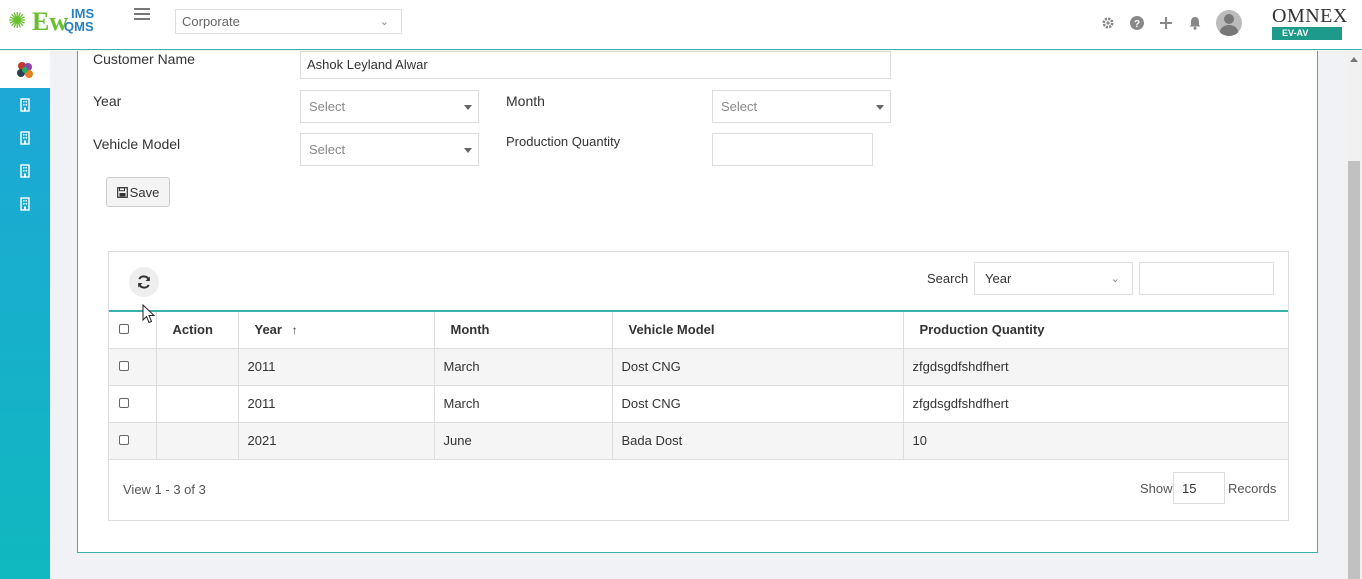  I want to click on search-label: Search, so click(948, 278).